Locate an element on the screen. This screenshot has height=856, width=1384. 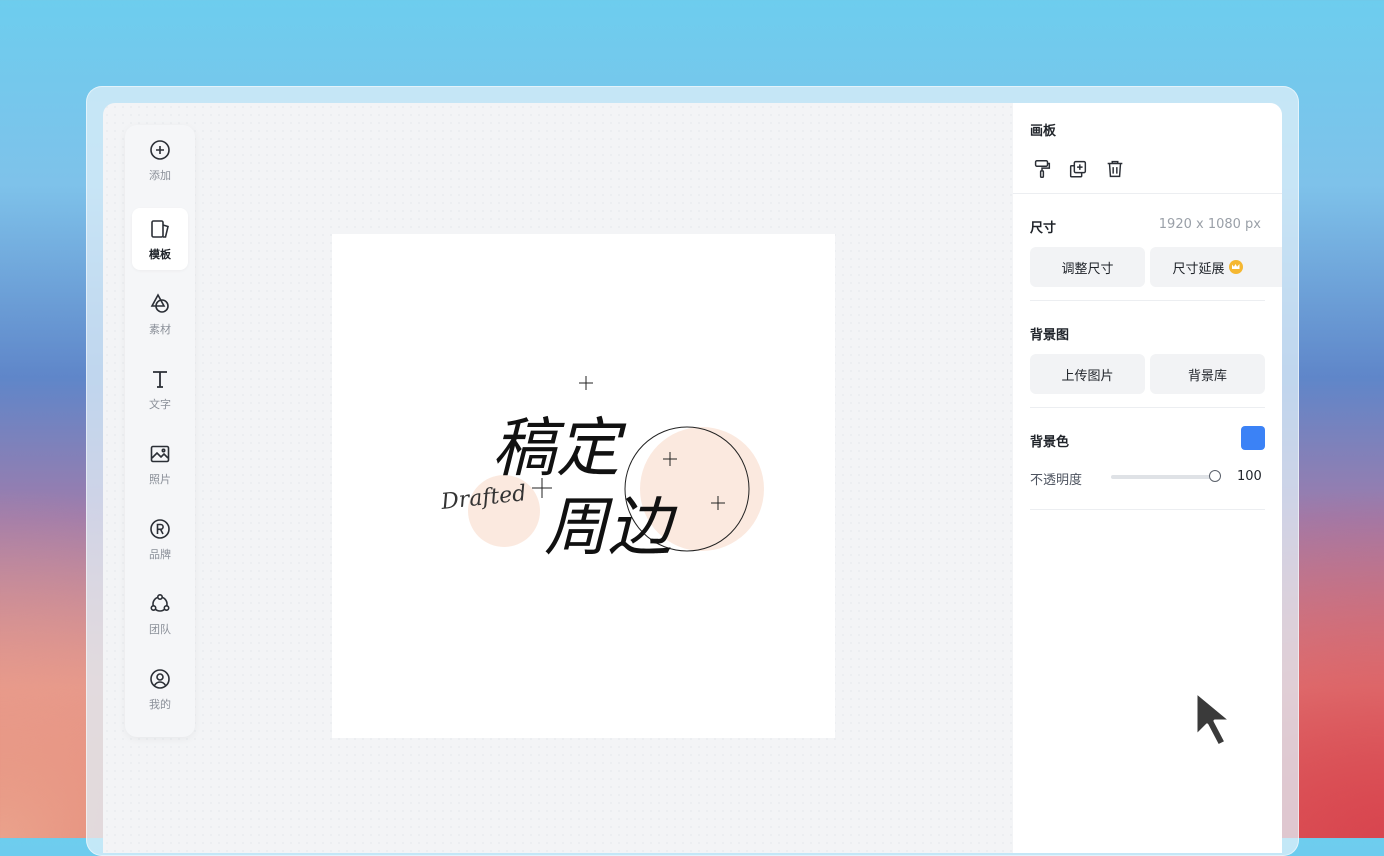
opacity-slider-thumb is located at coordinates (1215, 476).